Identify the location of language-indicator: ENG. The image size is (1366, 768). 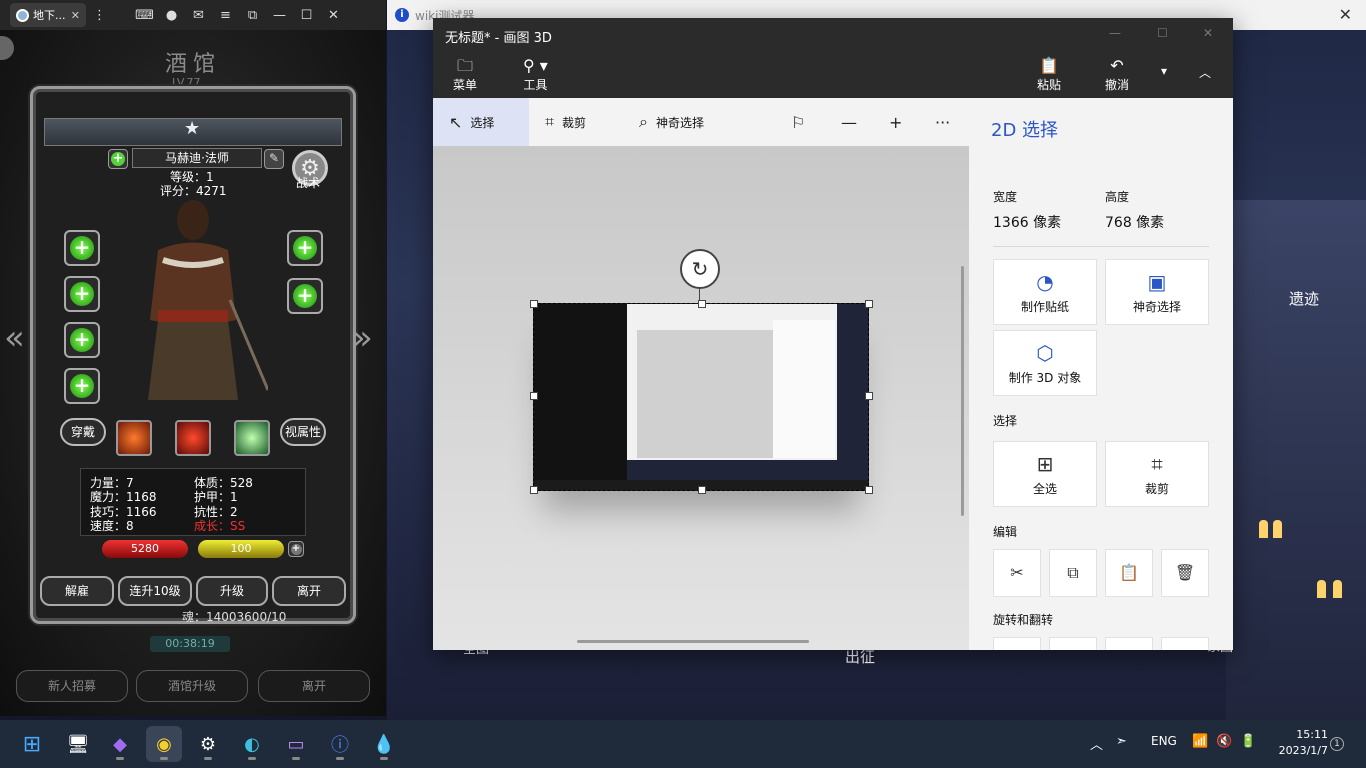
(1164, 741).